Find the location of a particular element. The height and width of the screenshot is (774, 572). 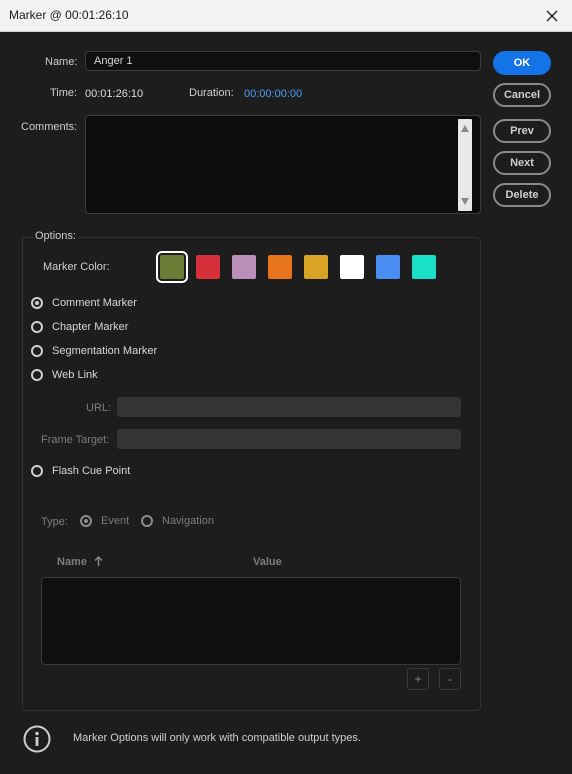

web-link-label: Web Link is located at coordinates (75, 375).